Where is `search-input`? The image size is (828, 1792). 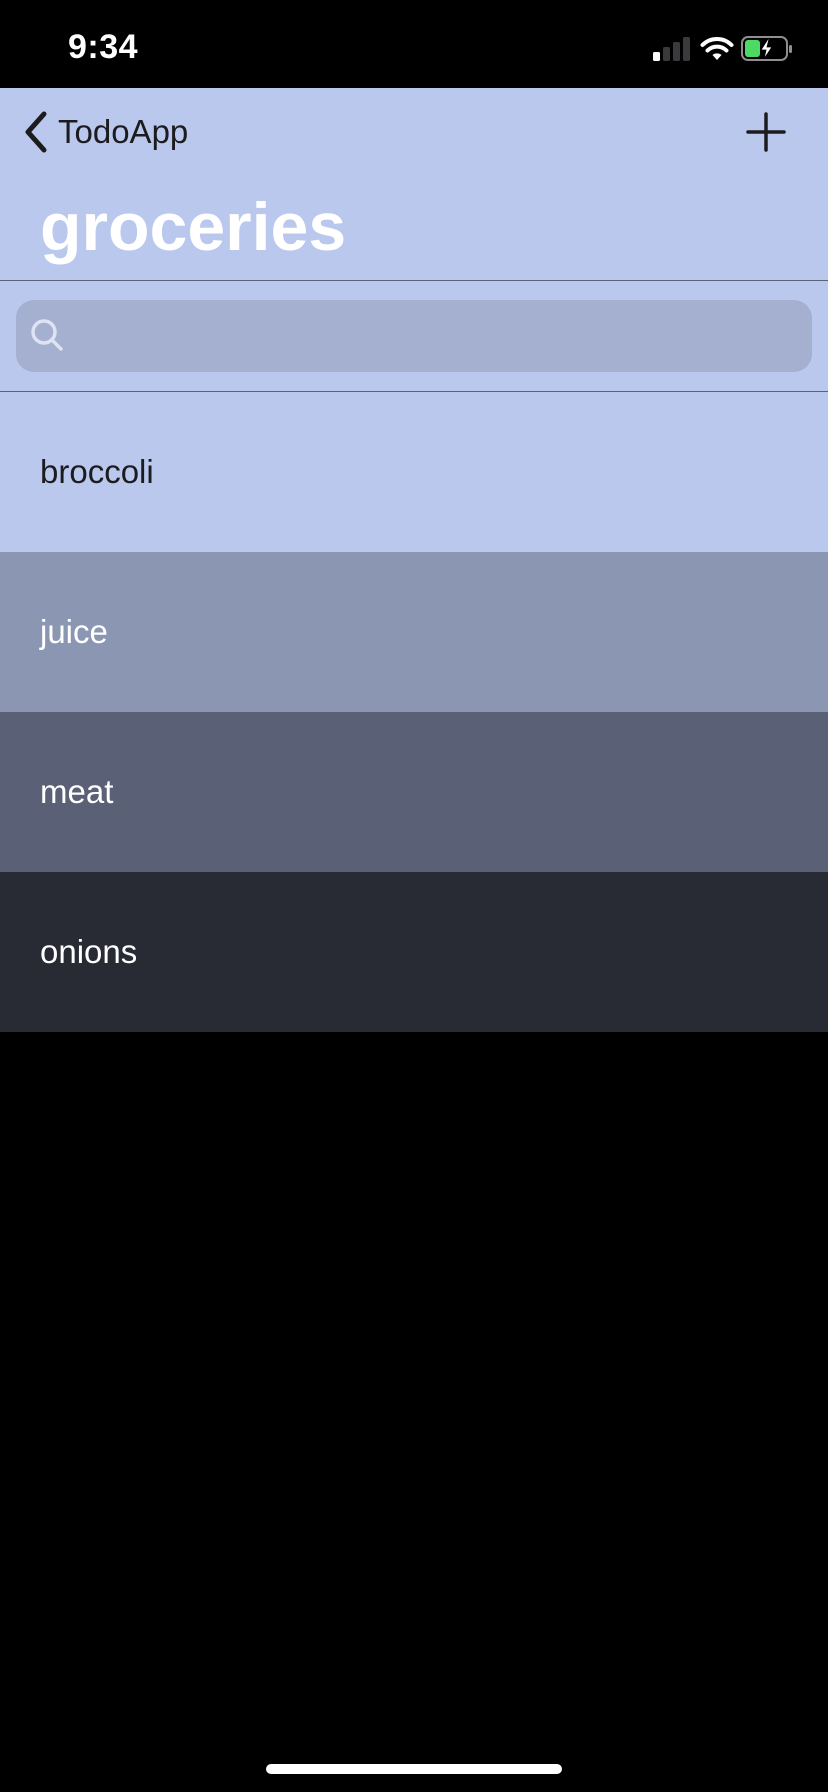
search-input is located at coordinates (430, 337).